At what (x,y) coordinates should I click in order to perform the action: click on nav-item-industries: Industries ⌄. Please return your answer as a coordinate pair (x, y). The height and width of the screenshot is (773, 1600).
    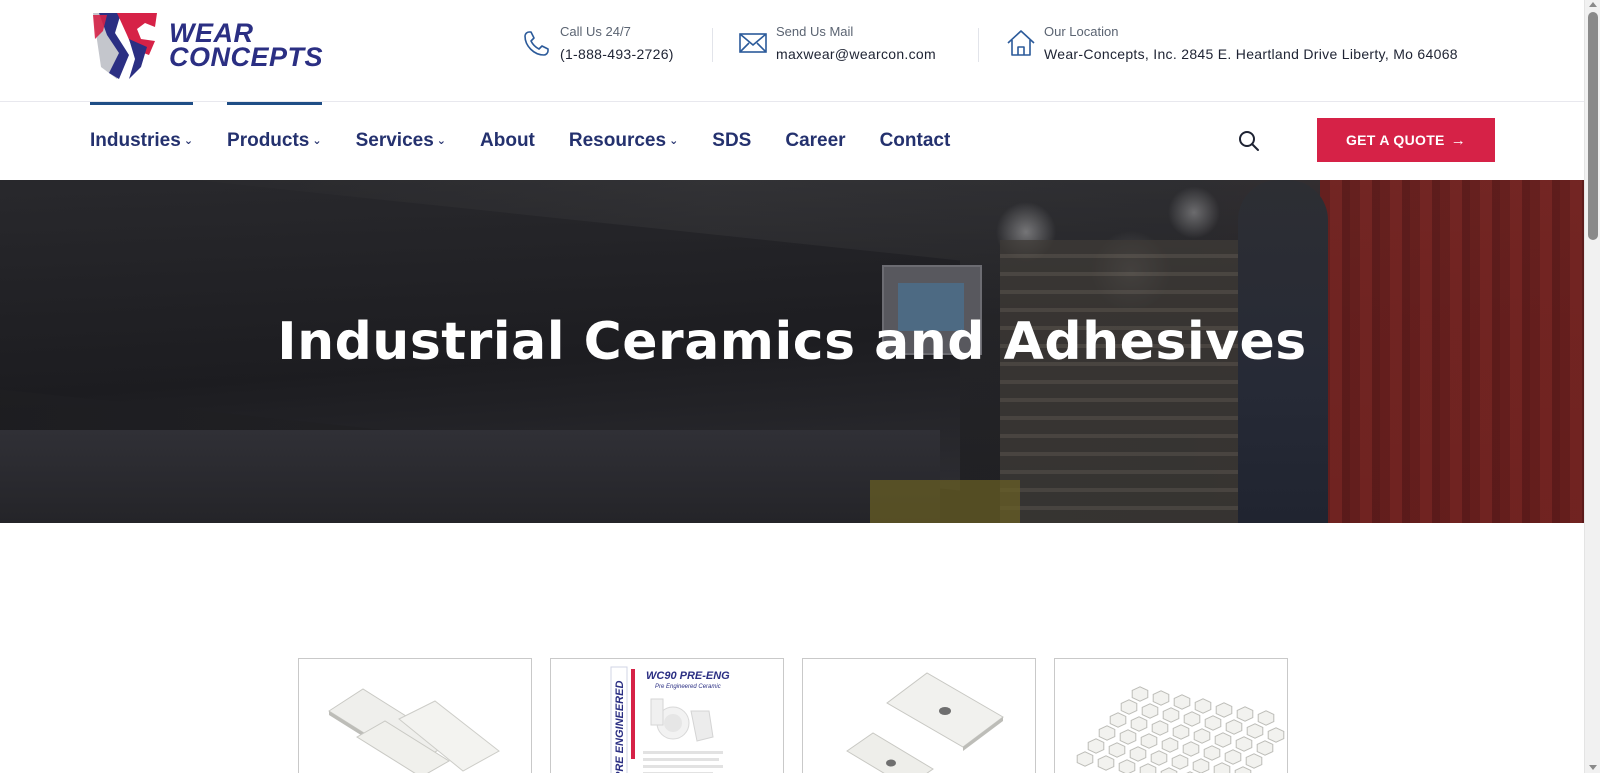
    Looking at the image, I should click on (142, 141).